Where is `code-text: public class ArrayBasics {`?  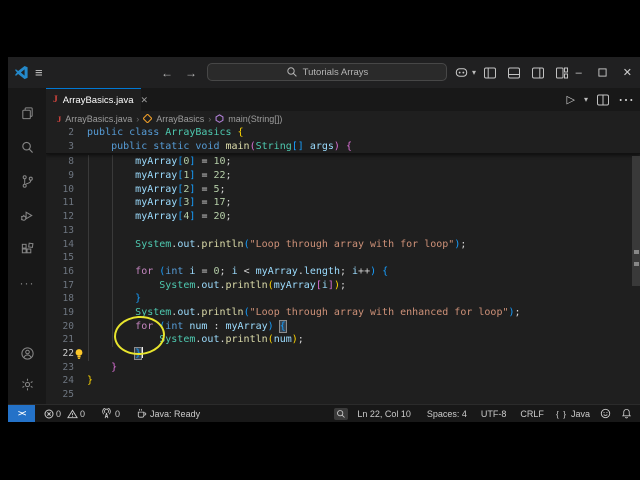 code-text: public class ArrayBasics { is located at coordinates (165, 132).